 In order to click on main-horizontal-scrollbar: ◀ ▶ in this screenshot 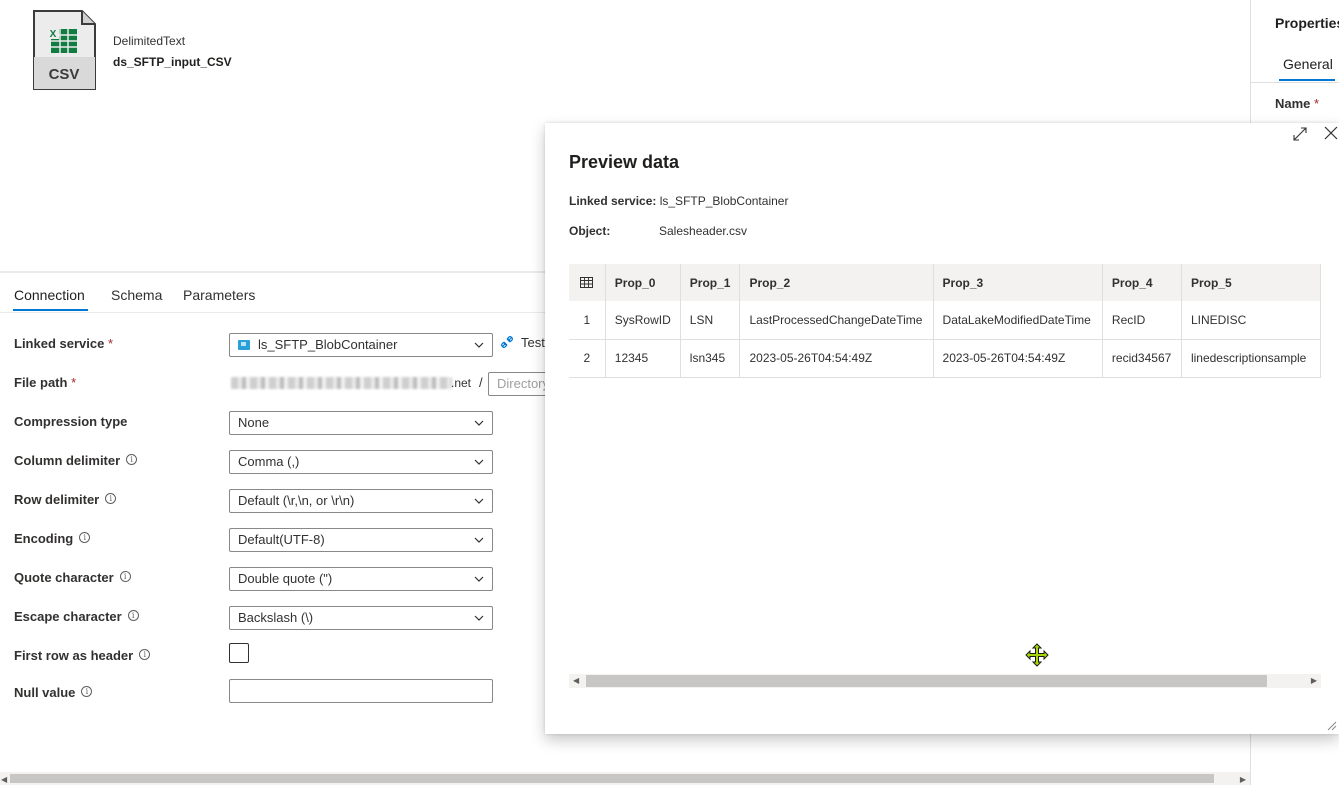, I will do `click(625, 778)`.